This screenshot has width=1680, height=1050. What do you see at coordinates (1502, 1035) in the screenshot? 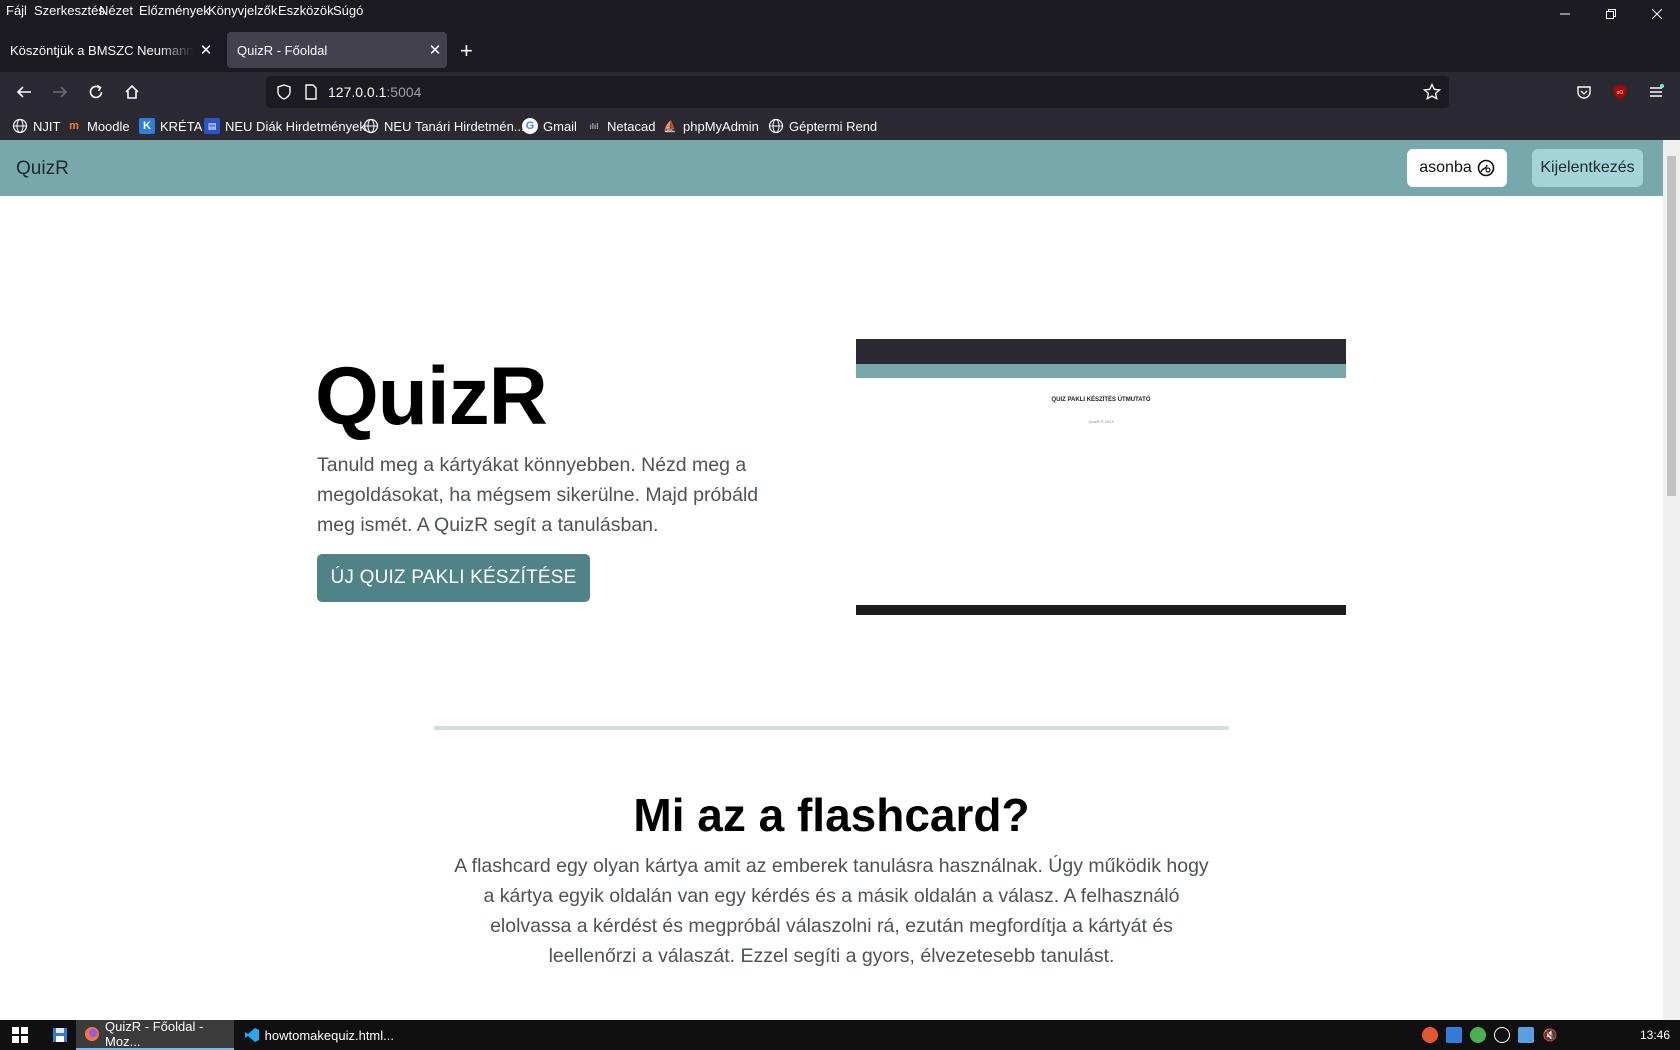
I see `language-globe-icon` at bounding box center [1502, 1035].